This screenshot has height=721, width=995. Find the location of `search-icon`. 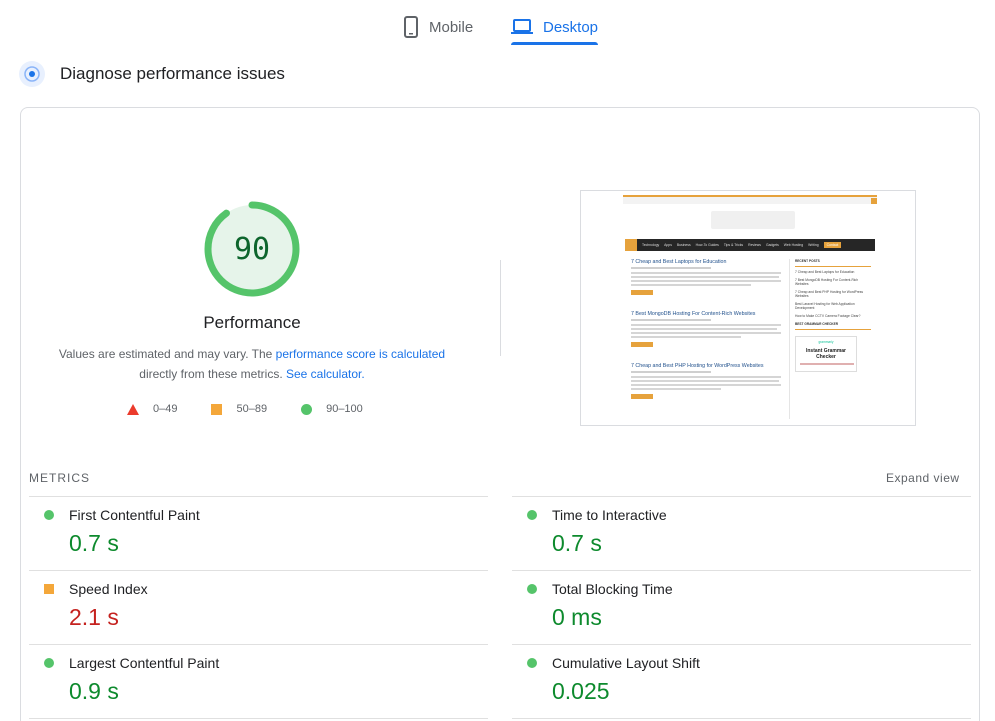

search-icon is located at coordinates (874, 201).